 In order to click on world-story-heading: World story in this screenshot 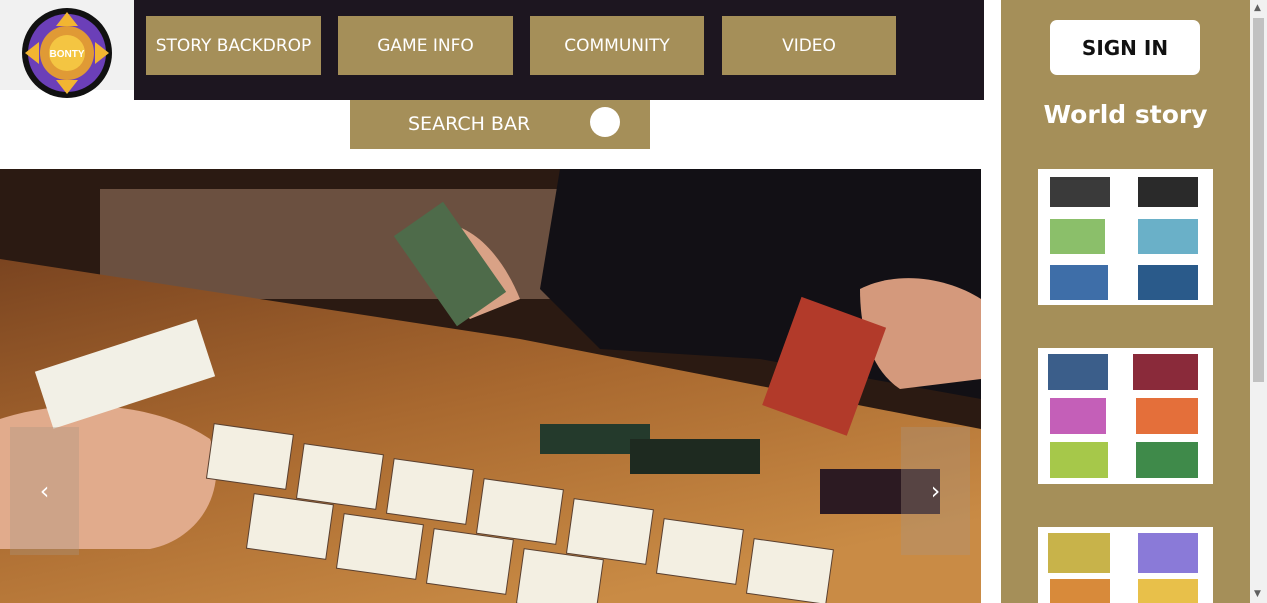, I will do `click(1125, 114)`.